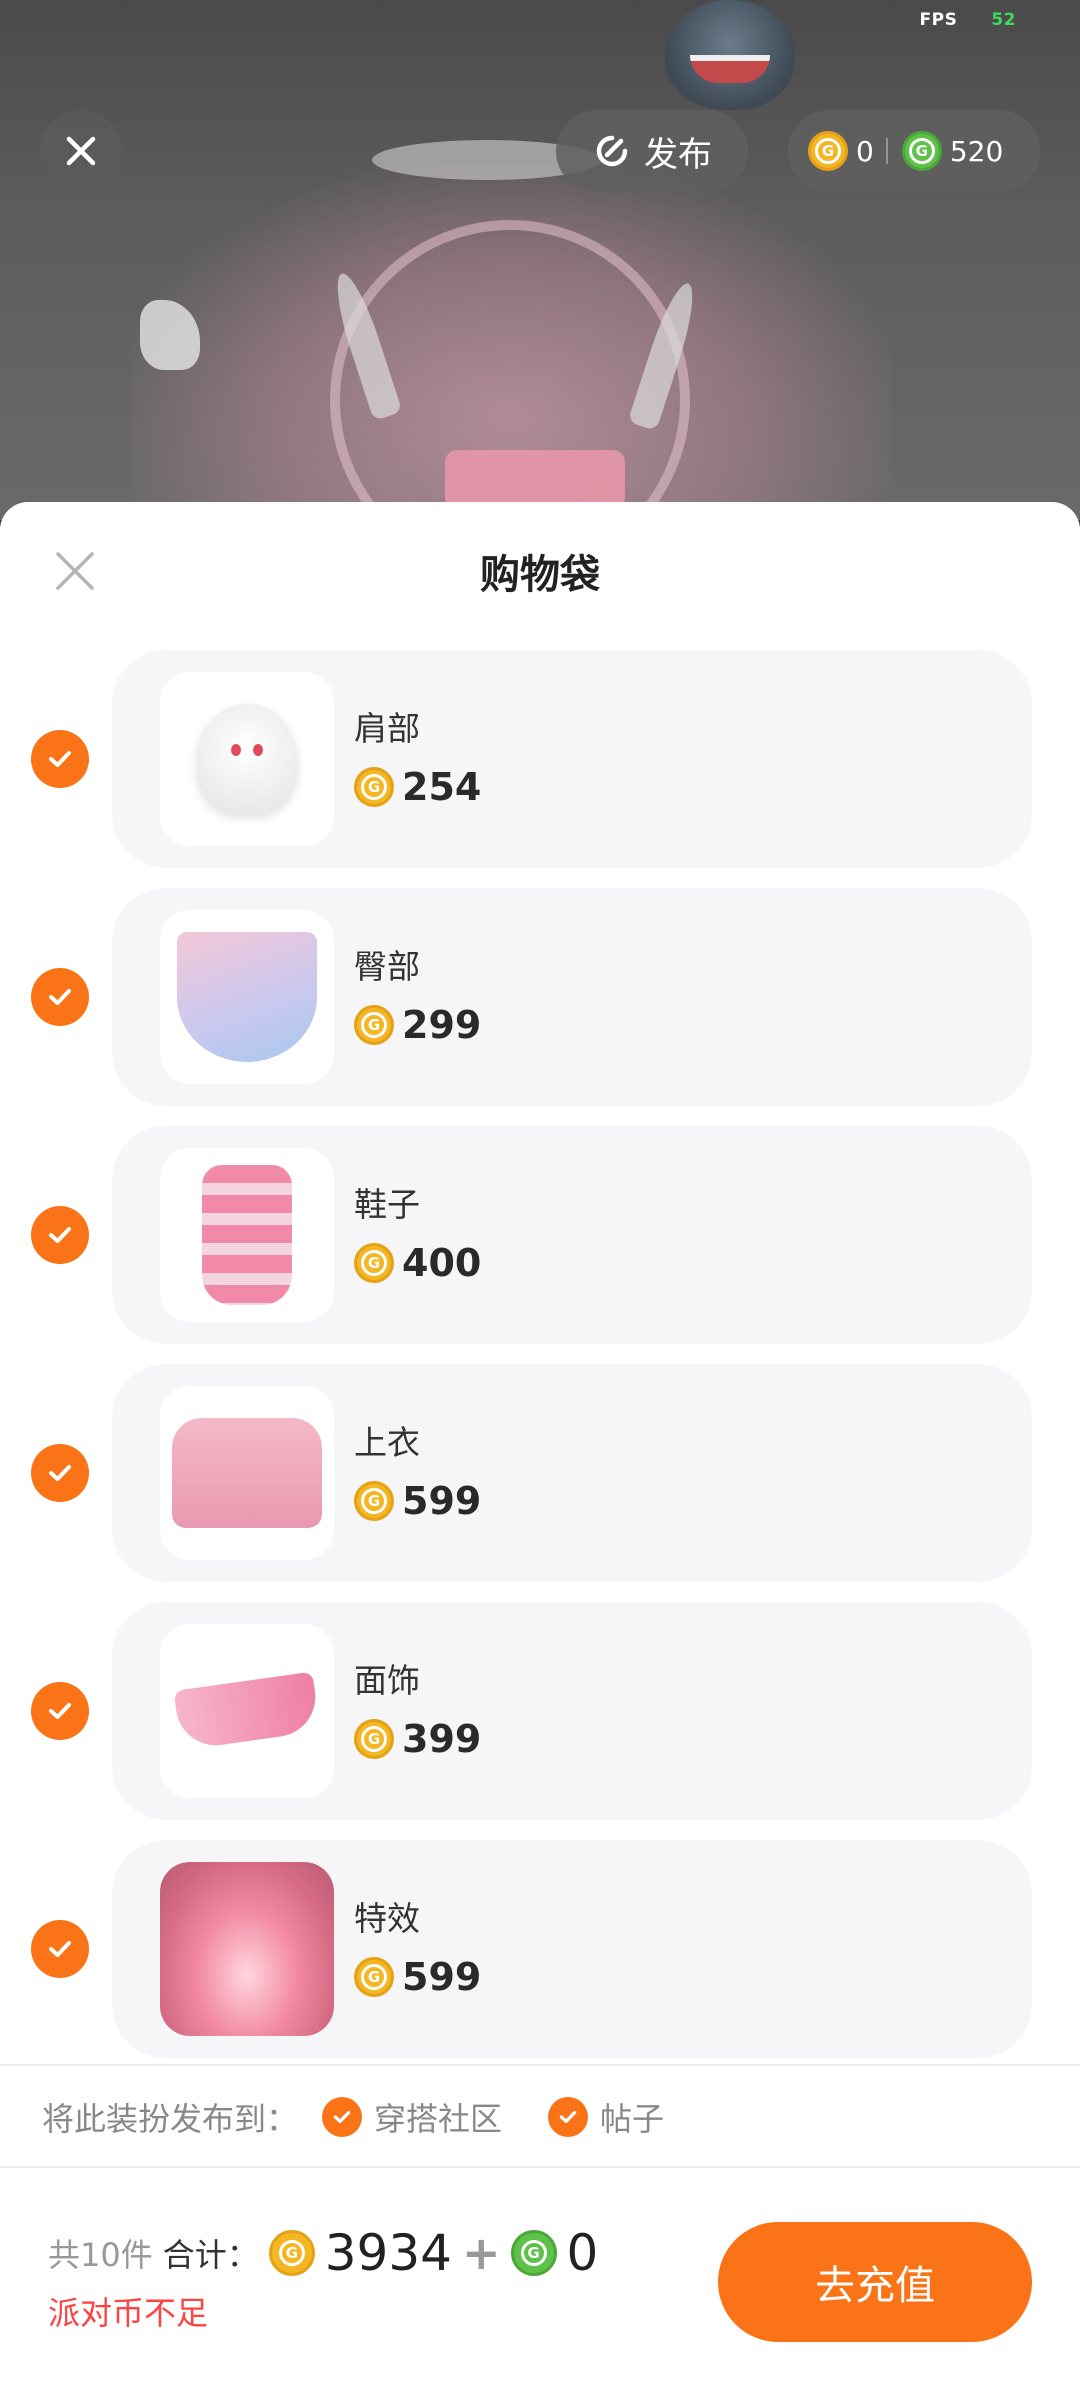 This screenshot has height=2400, width=1080. I want to click on item-price-value: 400, so click(442, 1263).